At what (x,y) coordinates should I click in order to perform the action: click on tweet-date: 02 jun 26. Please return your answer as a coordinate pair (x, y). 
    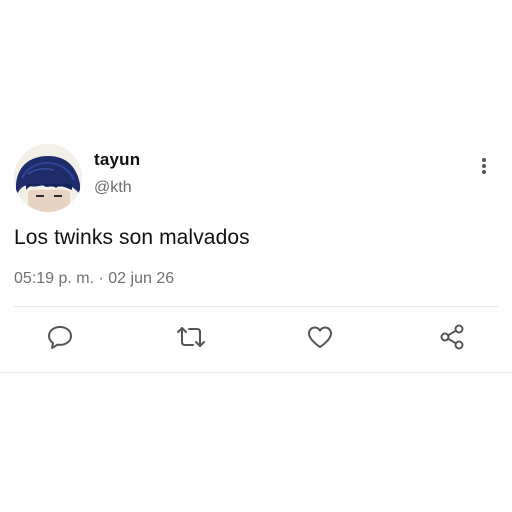
    Looking at the image, I should click on (141, 278).